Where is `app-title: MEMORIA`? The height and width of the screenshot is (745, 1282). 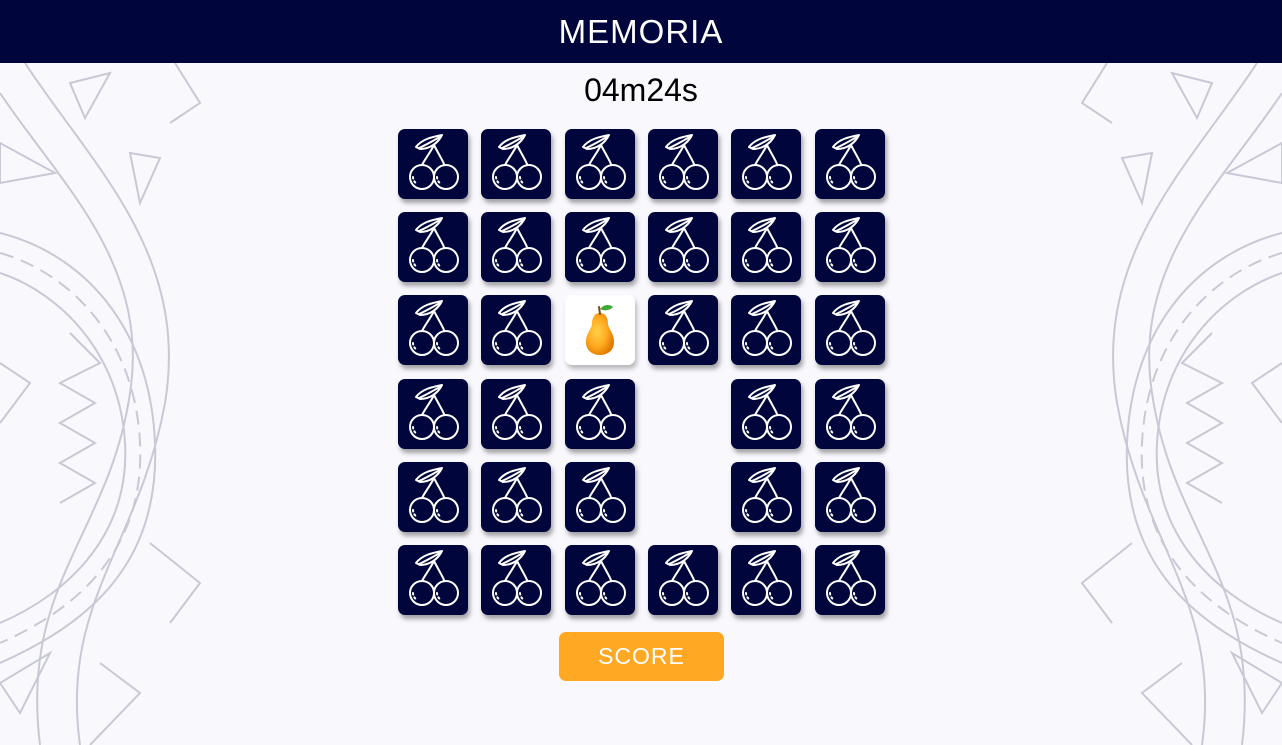 app-title: MEMORIA is located at coordinates (641, 31).